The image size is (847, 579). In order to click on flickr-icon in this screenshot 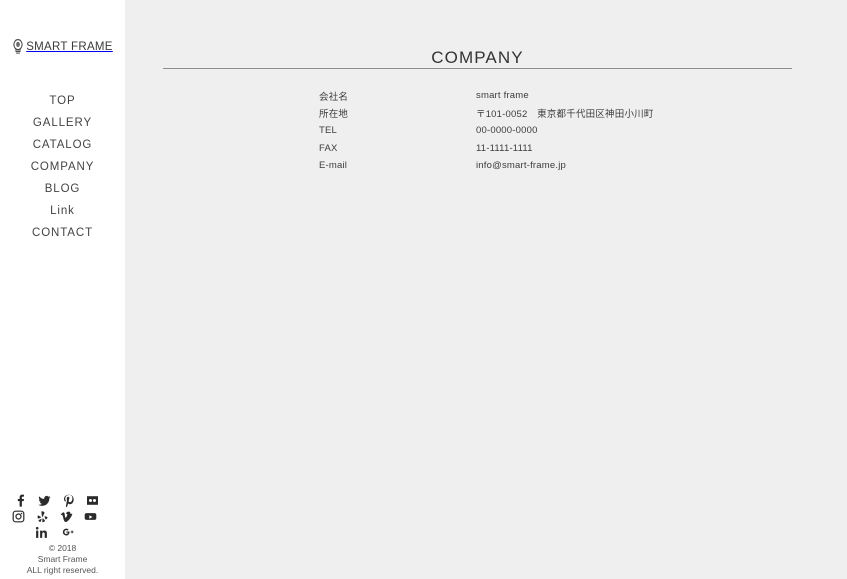, I will do `click(92, 500)`.